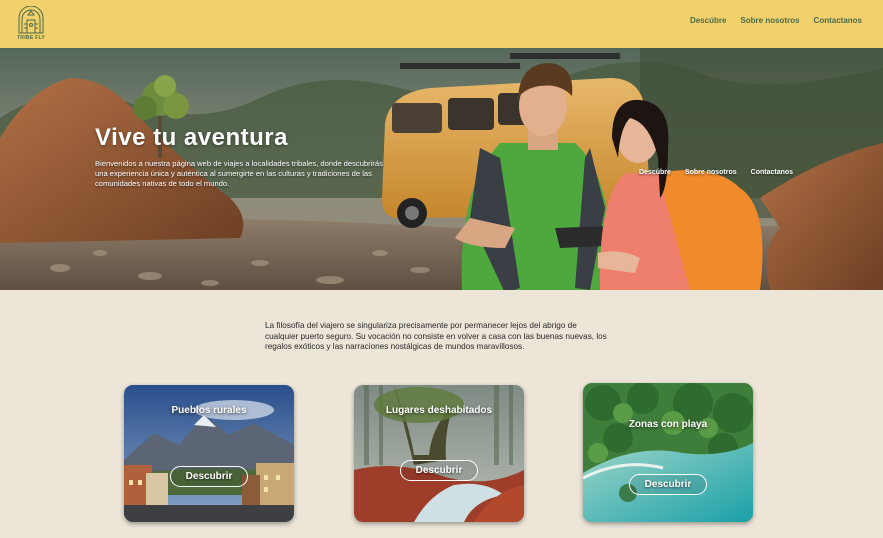  I want to click on brand-logo: TRIBE FLY, so click(31, 24).